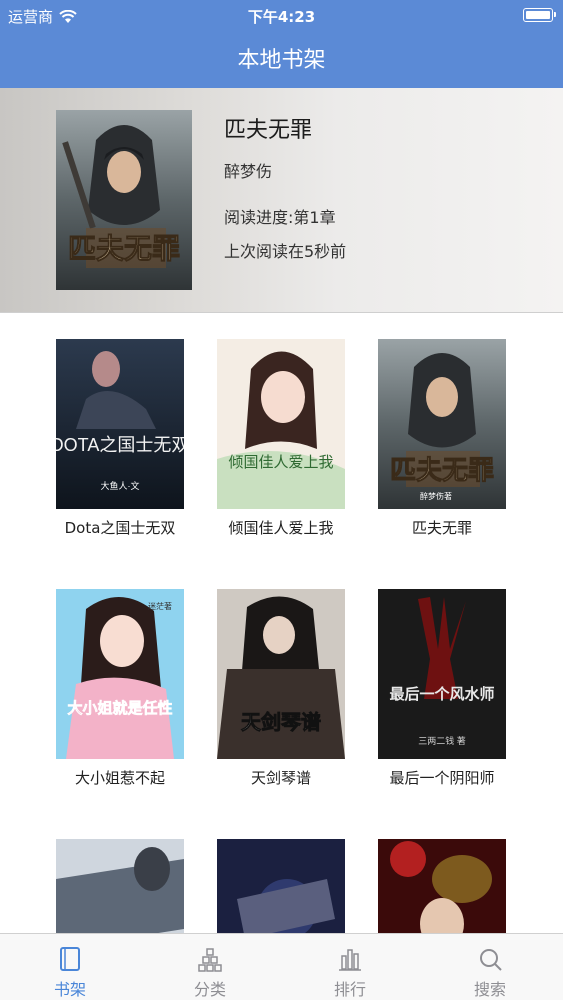 The height and width of the screenshot is (1000, 563). I want to click on navigation-header: 运营商 下午4:23 本地书架, so click(281, 44).